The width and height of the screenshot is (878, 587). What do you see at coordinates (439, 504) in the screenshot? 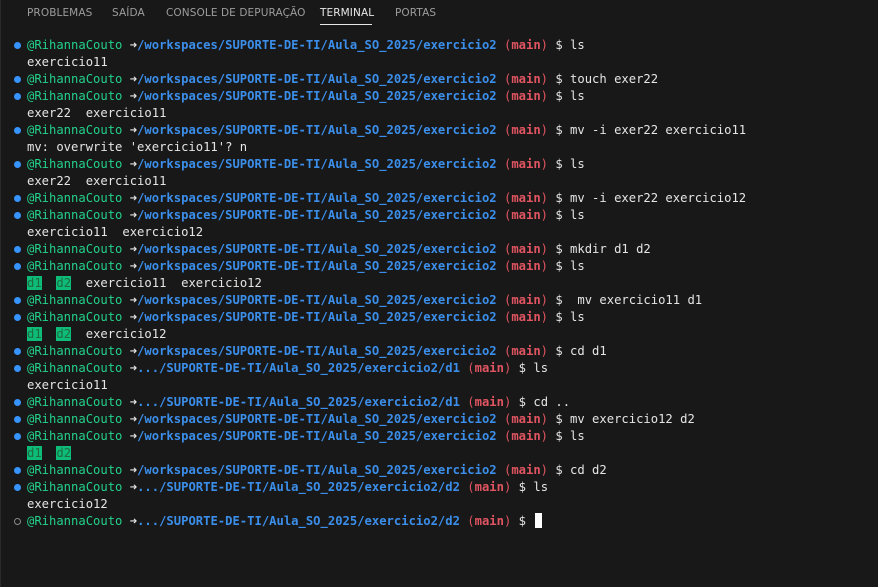
I see `output-line: exercicio12` at bounding box center [439, 504].